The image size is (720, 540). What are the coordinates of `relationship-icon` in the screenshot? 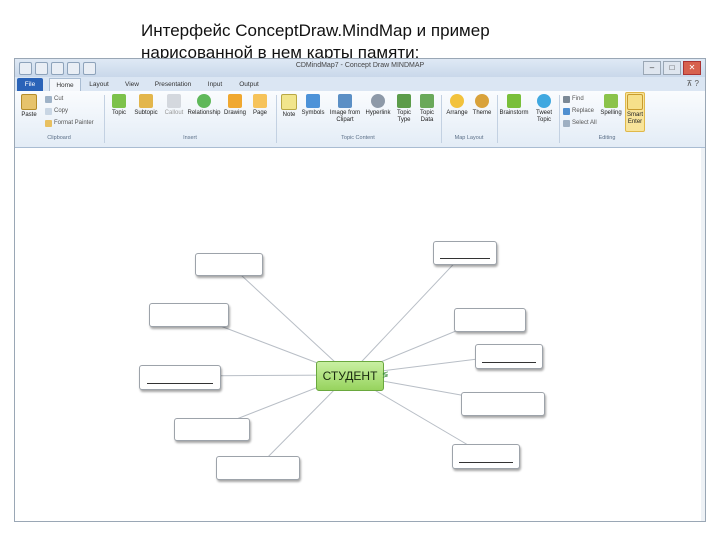 It's located at (204, 101).